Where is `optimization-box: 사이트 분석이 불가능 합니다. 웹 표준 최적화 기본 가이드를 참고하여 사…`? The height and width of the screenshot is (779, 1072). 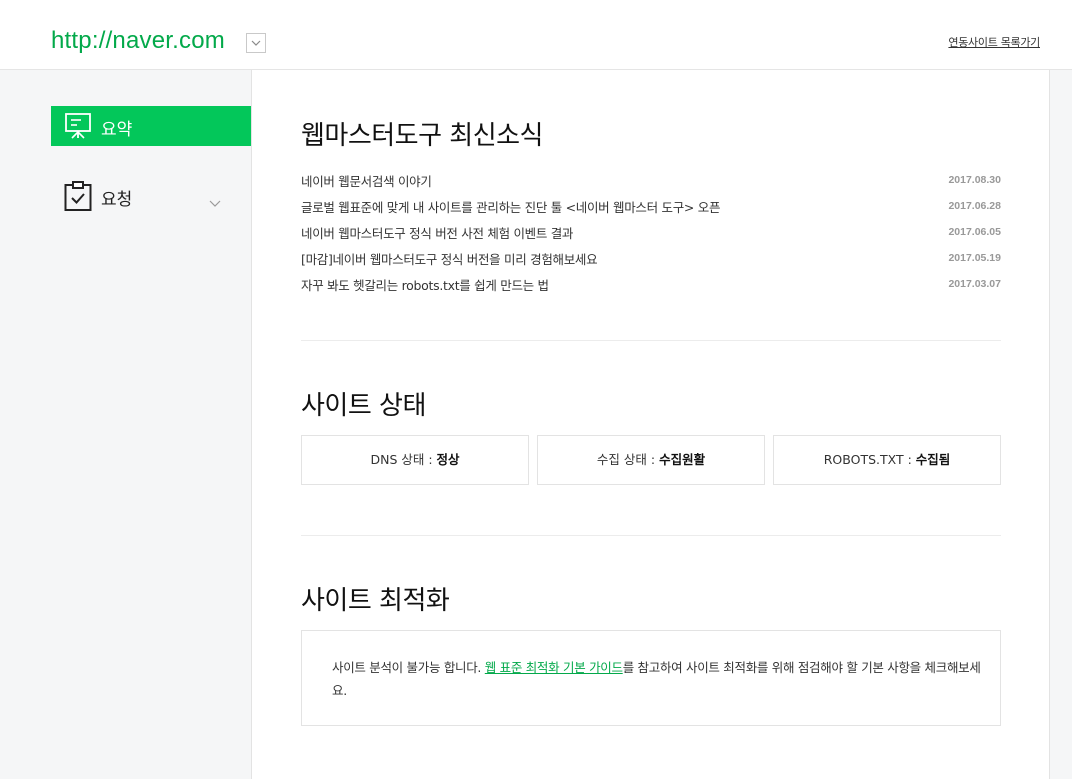 optimization-box: 사이트 분석이 불가능 합니다. 웹 표준 최적화 기본 가이드를 참고하여 사… is located at coordinates (651, 678).